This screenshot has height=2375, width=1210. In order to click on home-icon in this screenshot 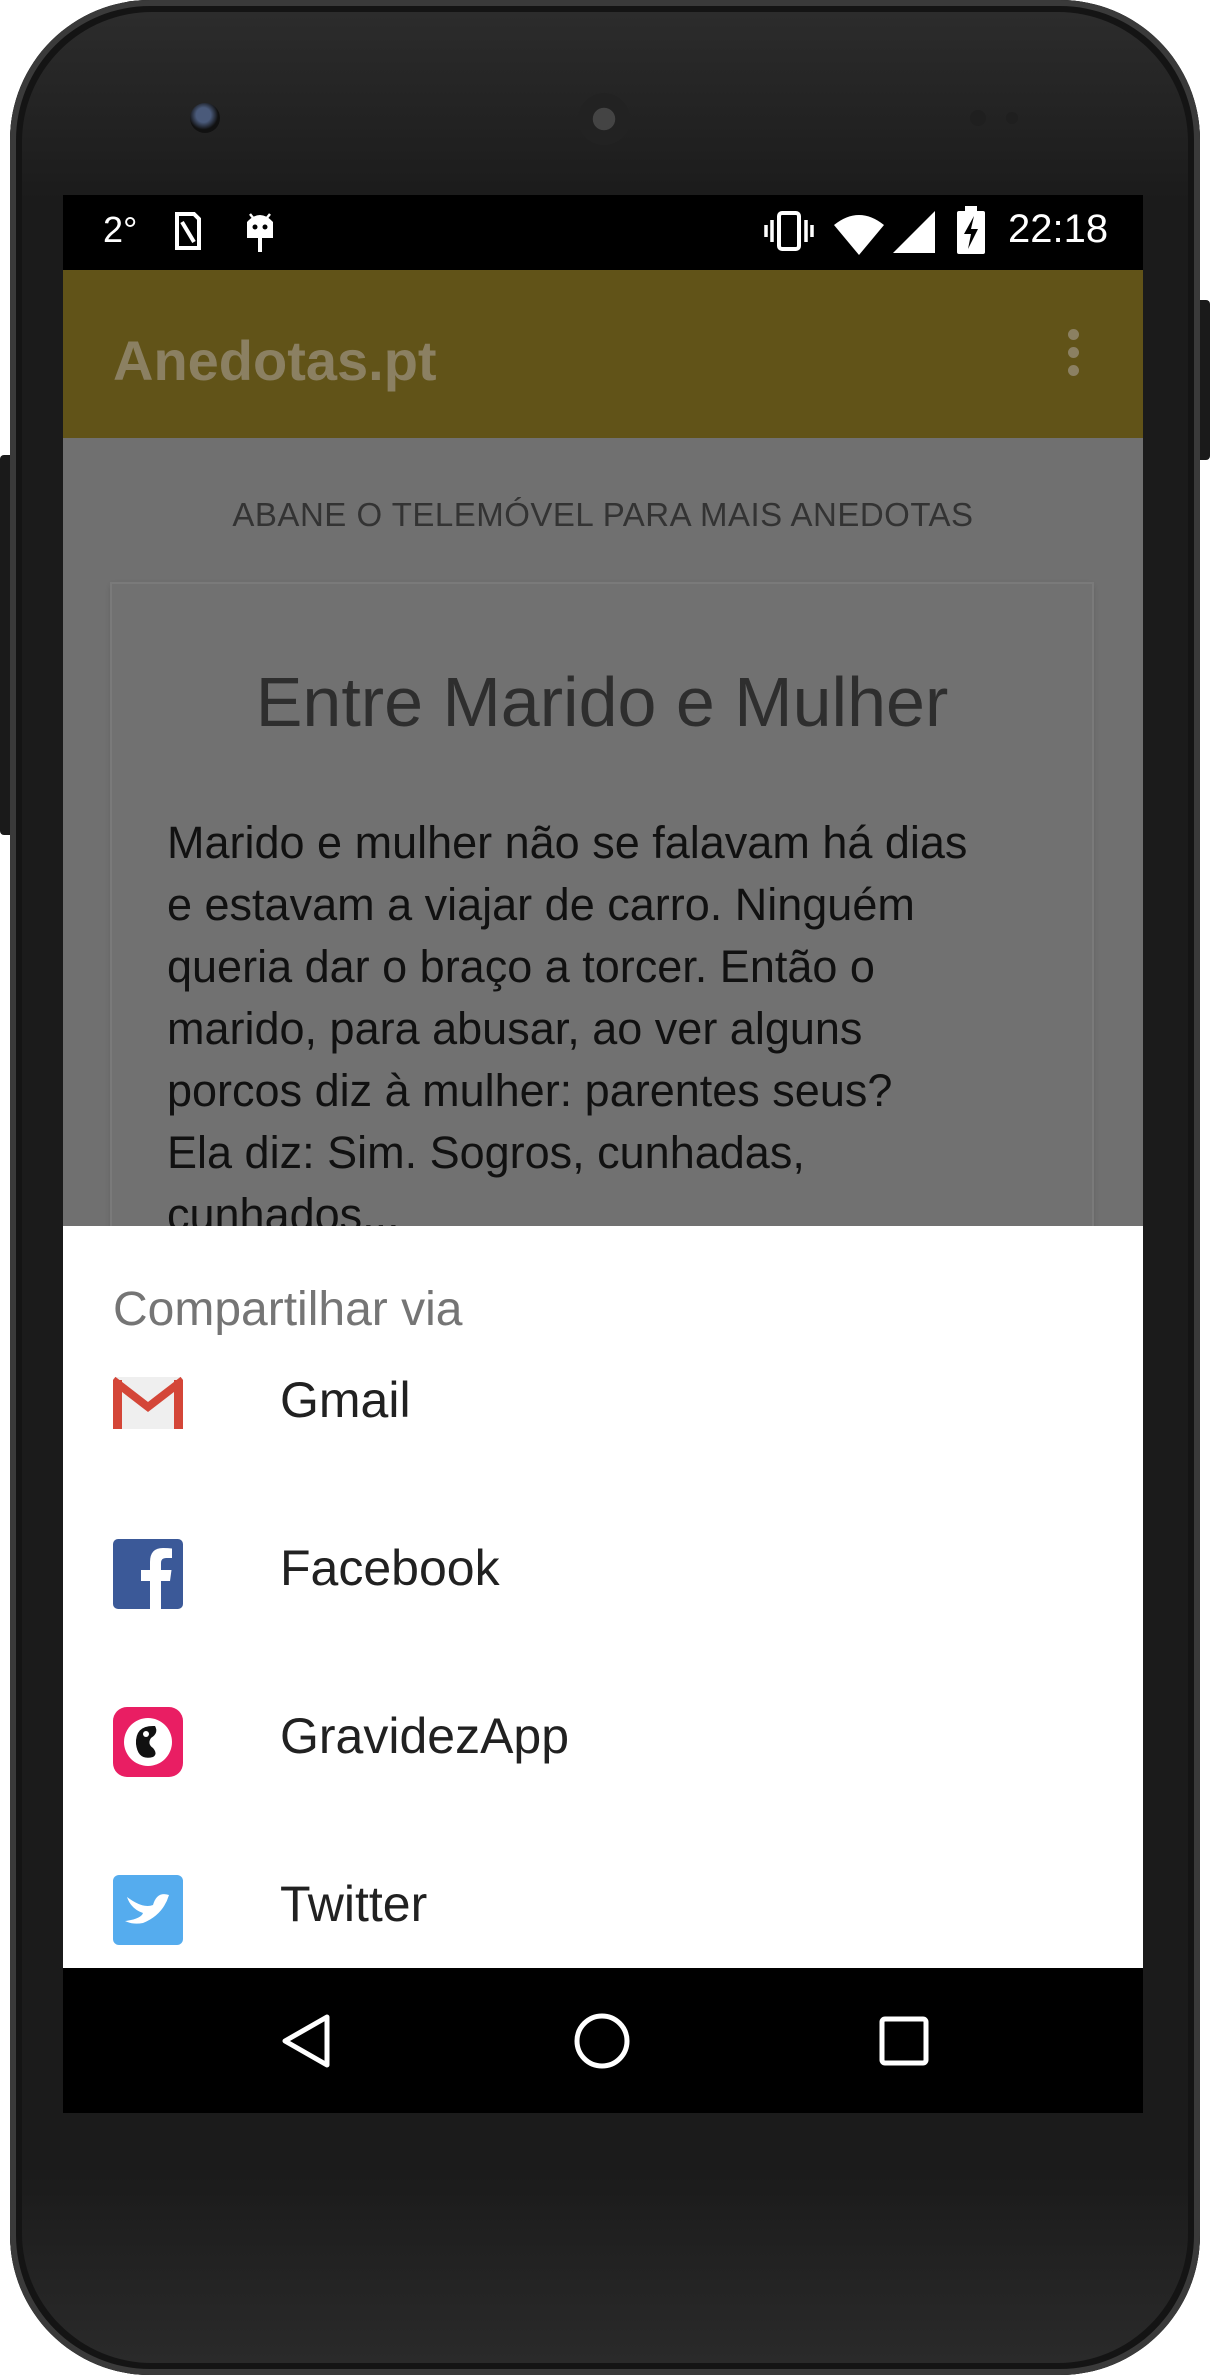, I will do `click(602, 2041)`.